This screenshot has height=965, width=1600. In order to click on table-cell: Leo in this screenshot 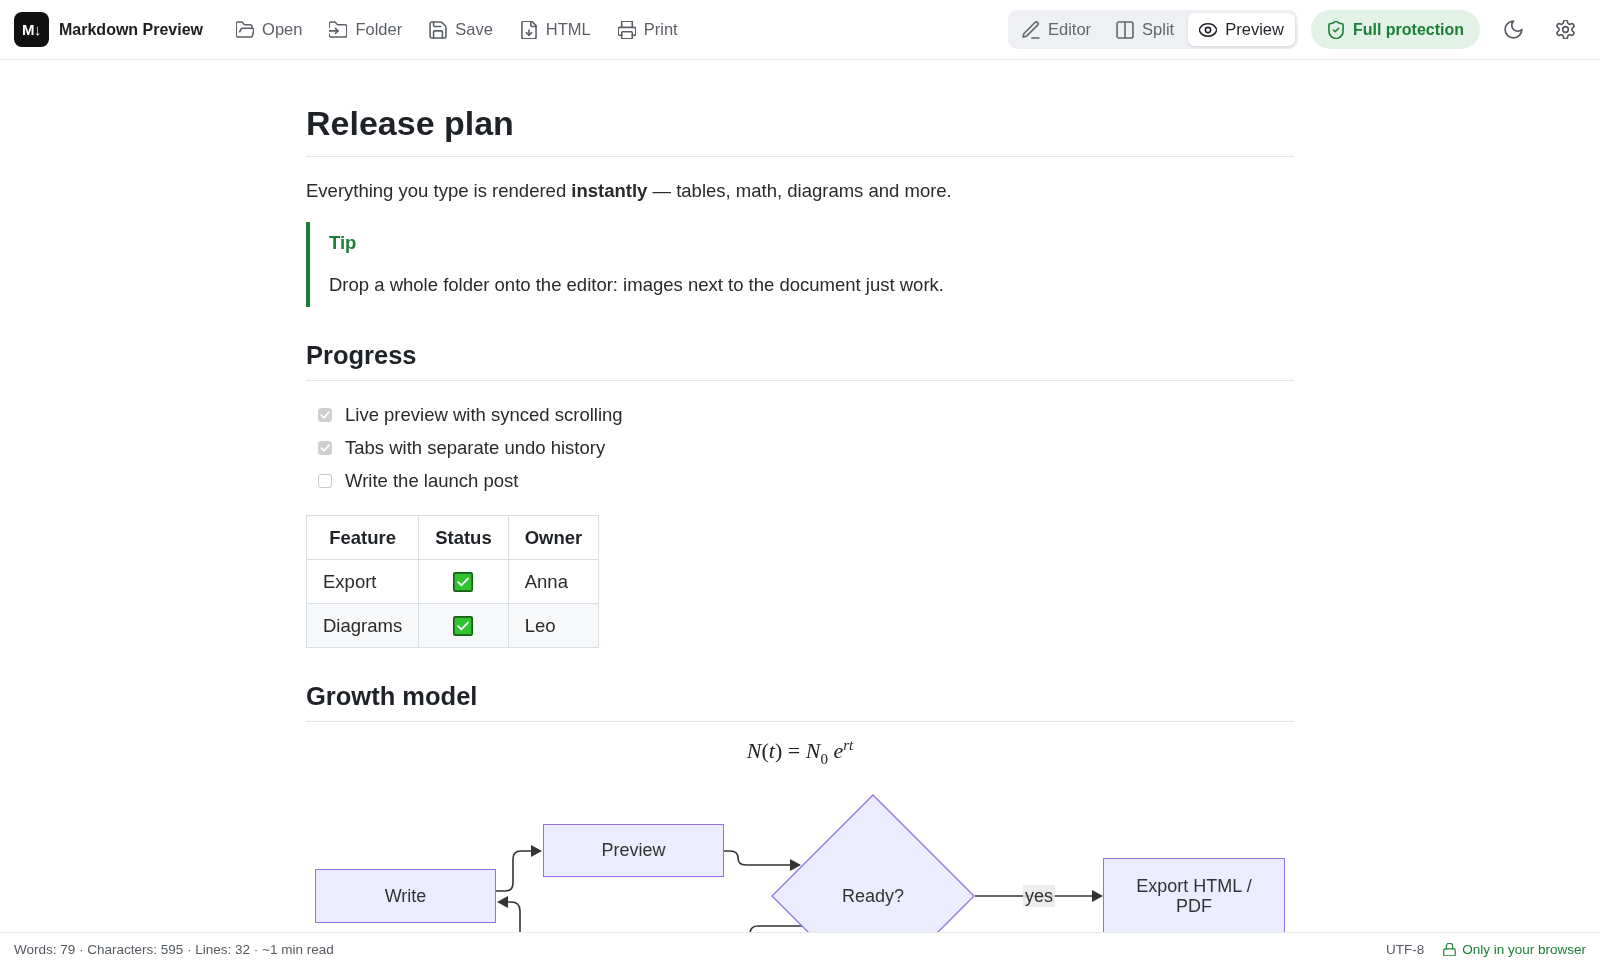, I will do `click(553, 625)`.